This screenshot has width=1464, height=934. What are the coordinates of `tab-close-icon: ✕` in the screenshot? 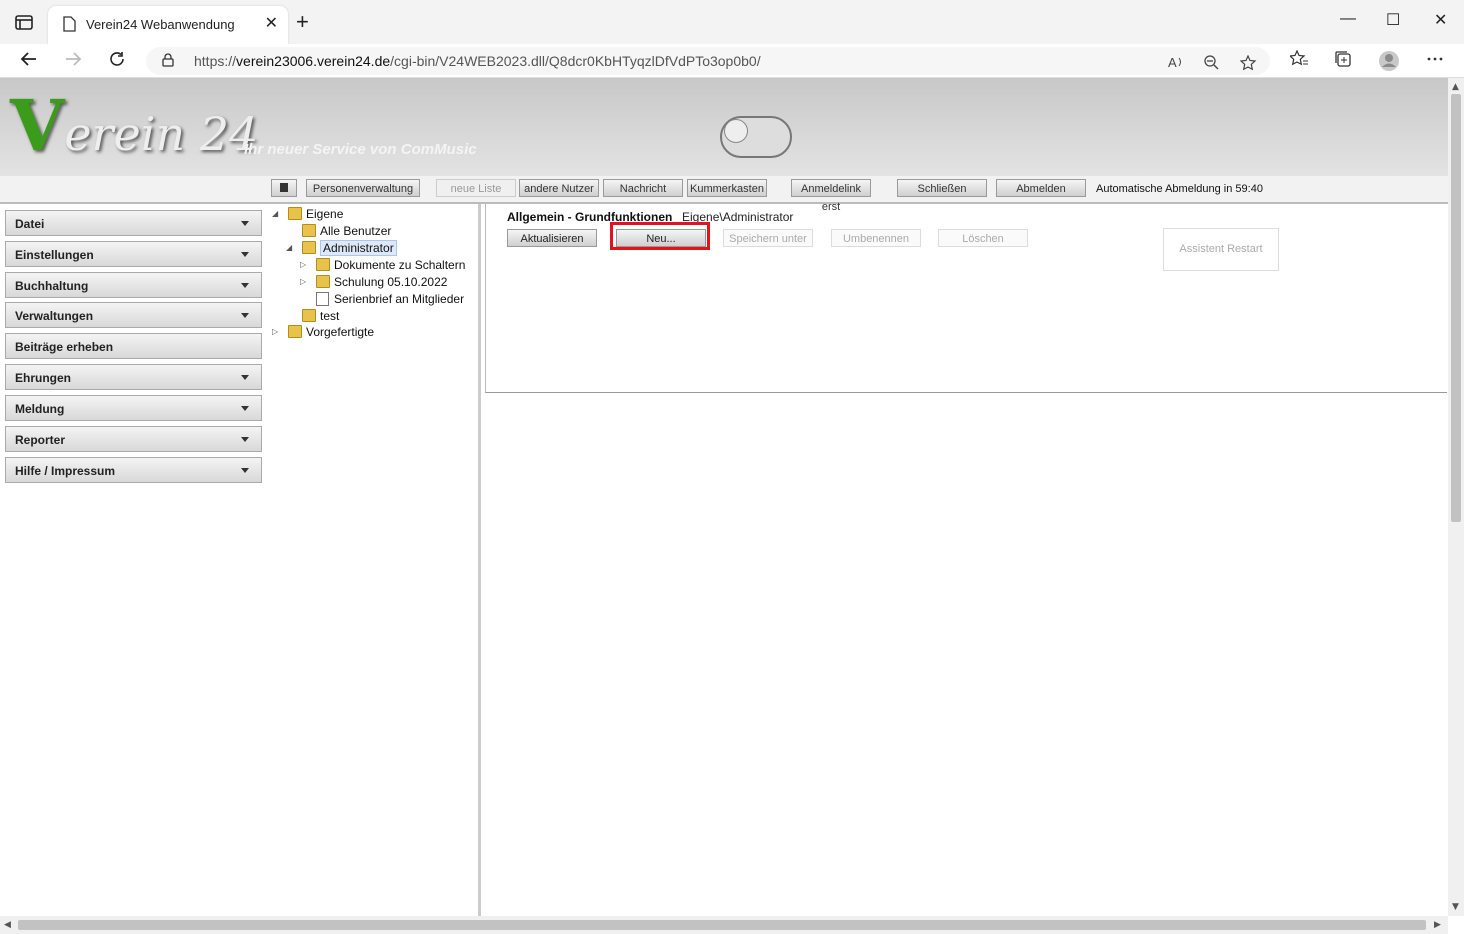 It's located at (271, 23).